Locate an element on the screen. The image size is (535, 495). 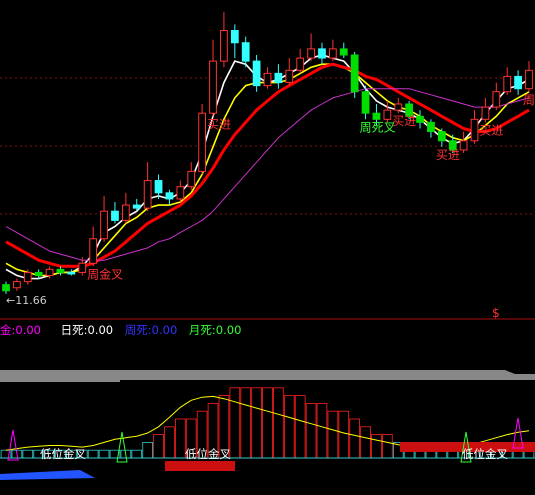
indicator-legend: 金:0.00 日死:0.00 周死:0.00 月死:0.00 is located at coordinates (120, 330).